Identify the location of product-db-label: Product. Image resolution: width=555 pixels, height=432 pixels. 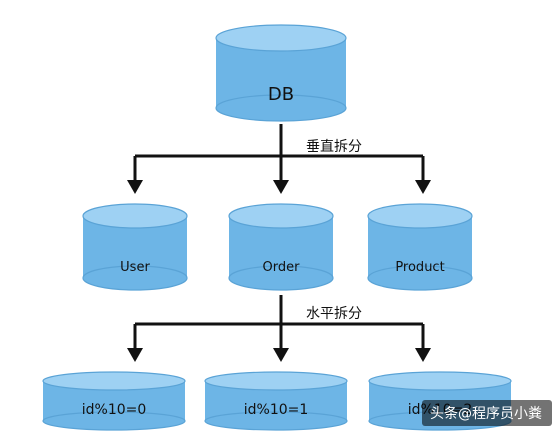
(419, 267).